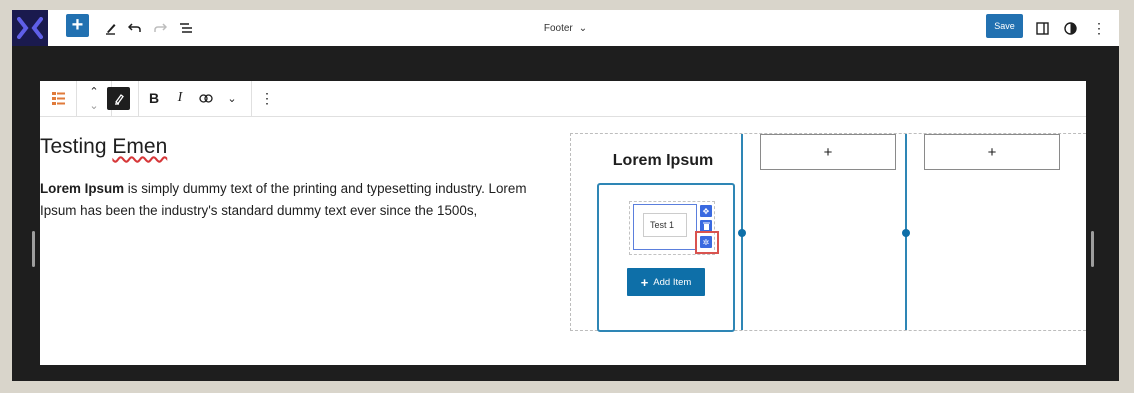 This screenshot has width=1134, height=393. I want to click on link-button, so click(206, 98).